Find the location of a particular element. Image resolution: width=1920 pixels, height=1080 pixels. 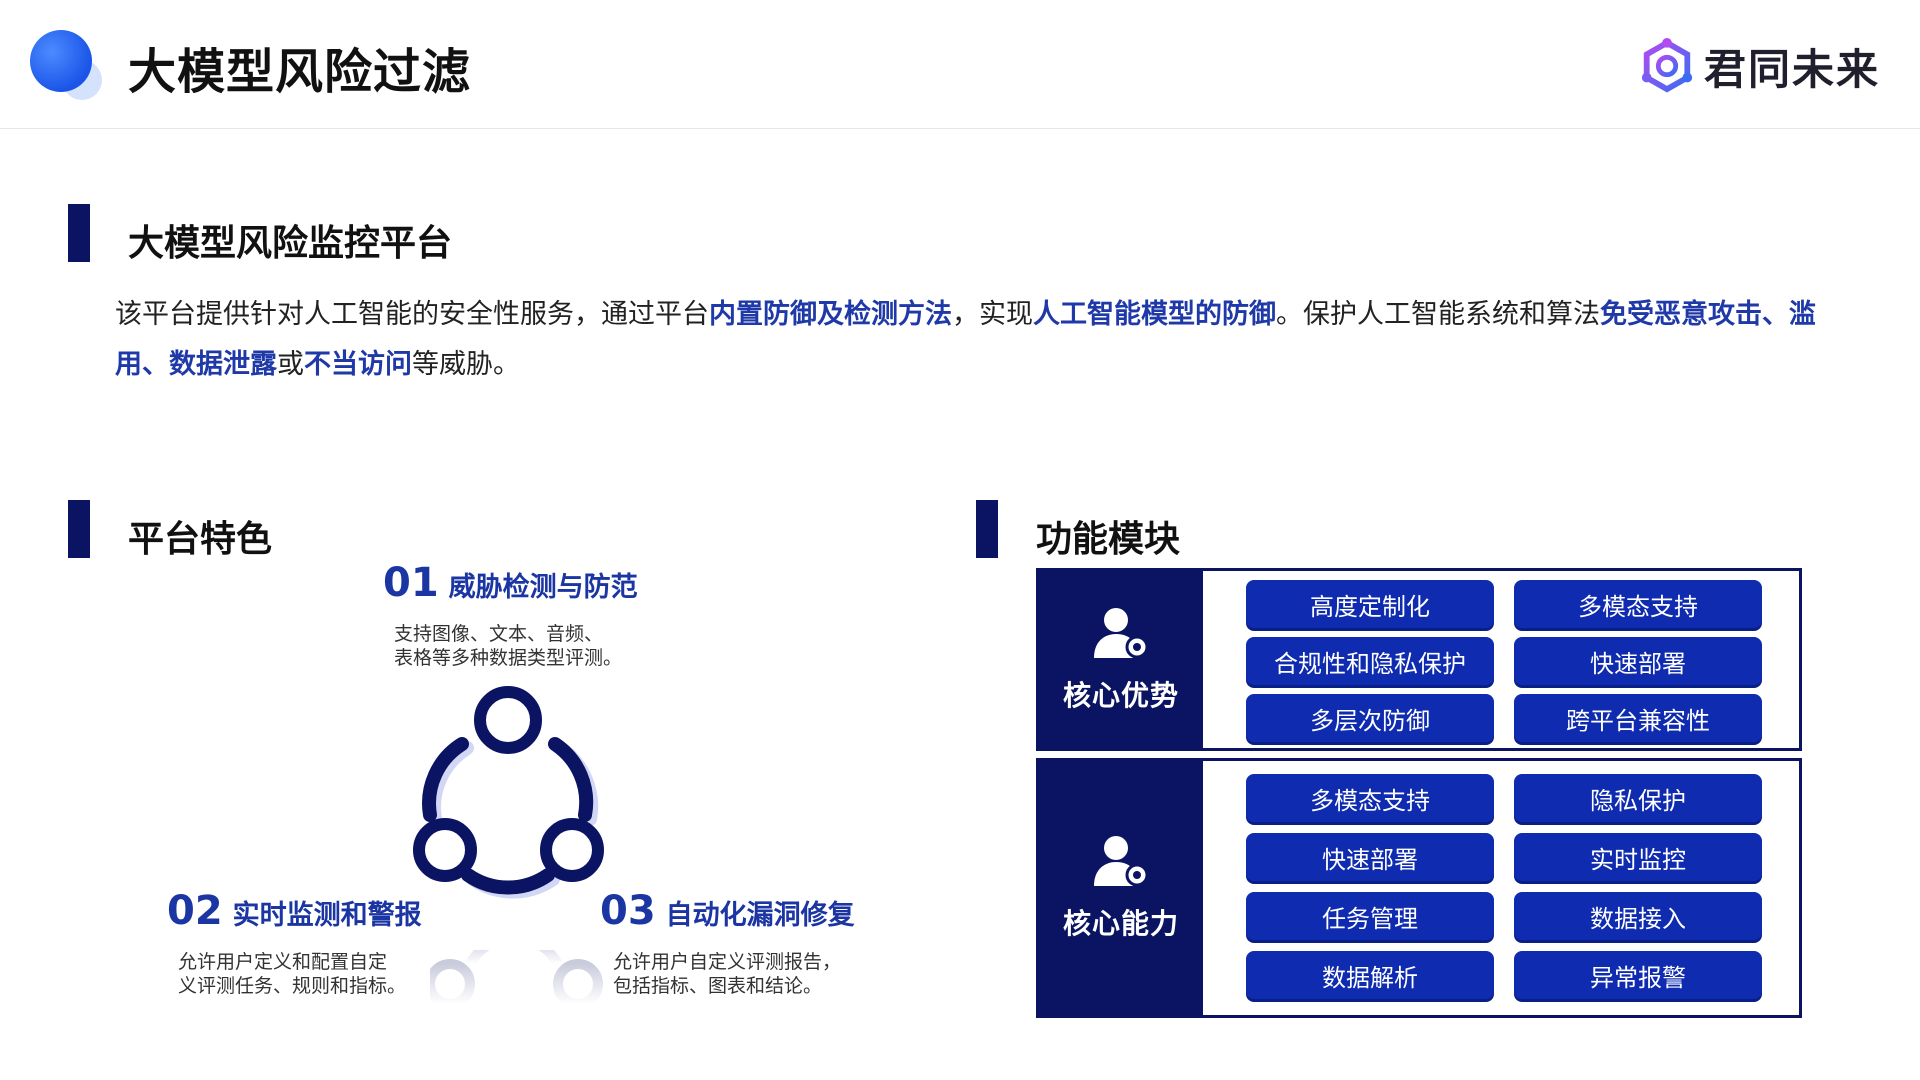

section-title-platform: 大模型风险监控平台 is located at coordinates (290, 243).